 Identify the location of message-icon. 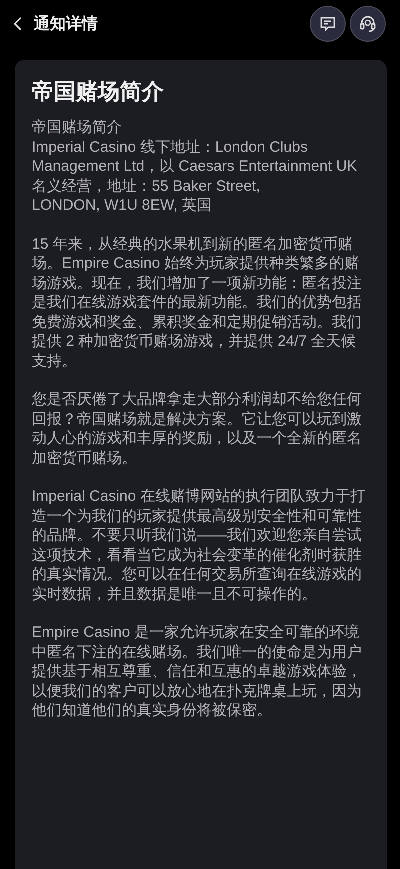
(328, 24).